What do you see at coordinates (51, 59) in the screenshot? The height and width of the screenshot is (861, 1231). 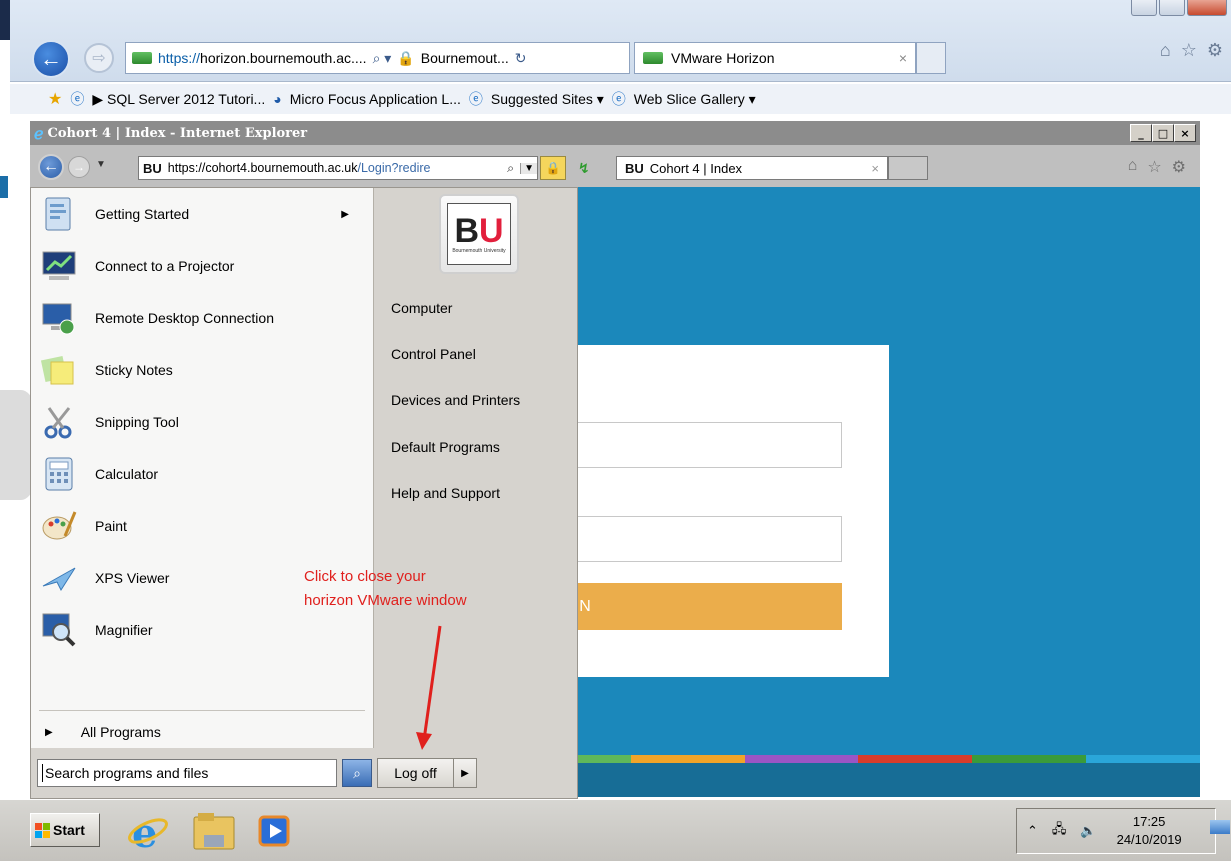 I see `outer-back-button: ←` at bounding box center [51, 59].